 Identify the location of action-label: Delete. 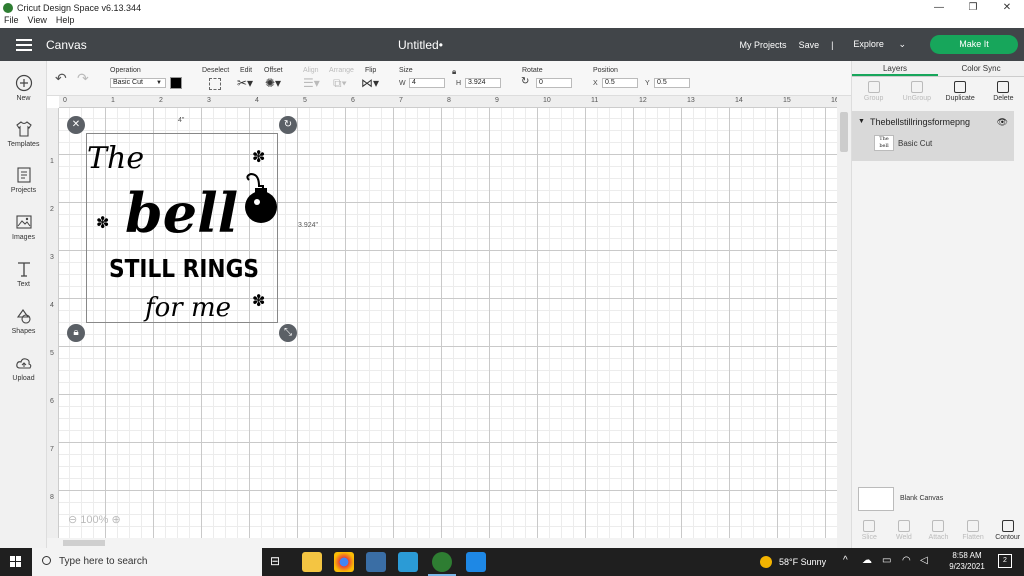
(1003, 98).